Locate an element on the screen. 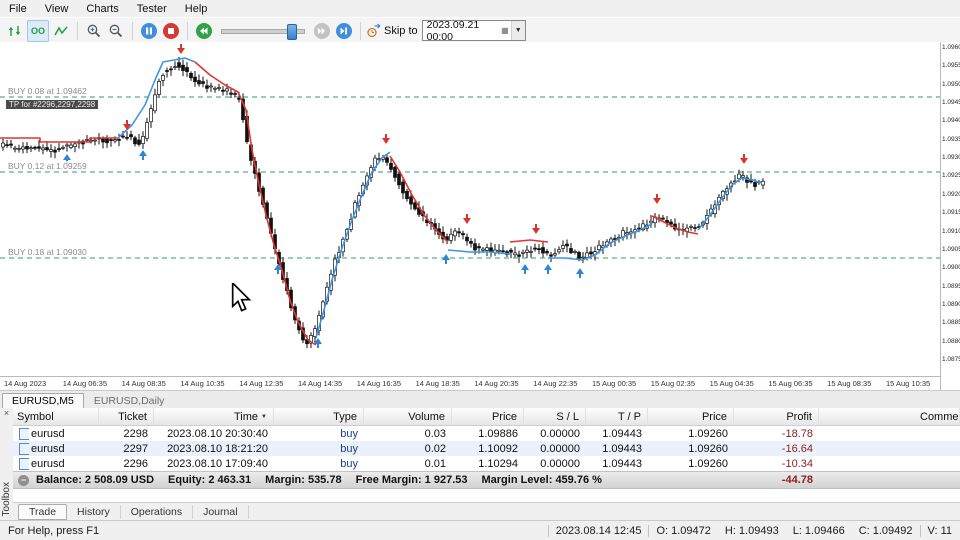  status-field: O: 1.09472 is located at coordinates (682, 531).